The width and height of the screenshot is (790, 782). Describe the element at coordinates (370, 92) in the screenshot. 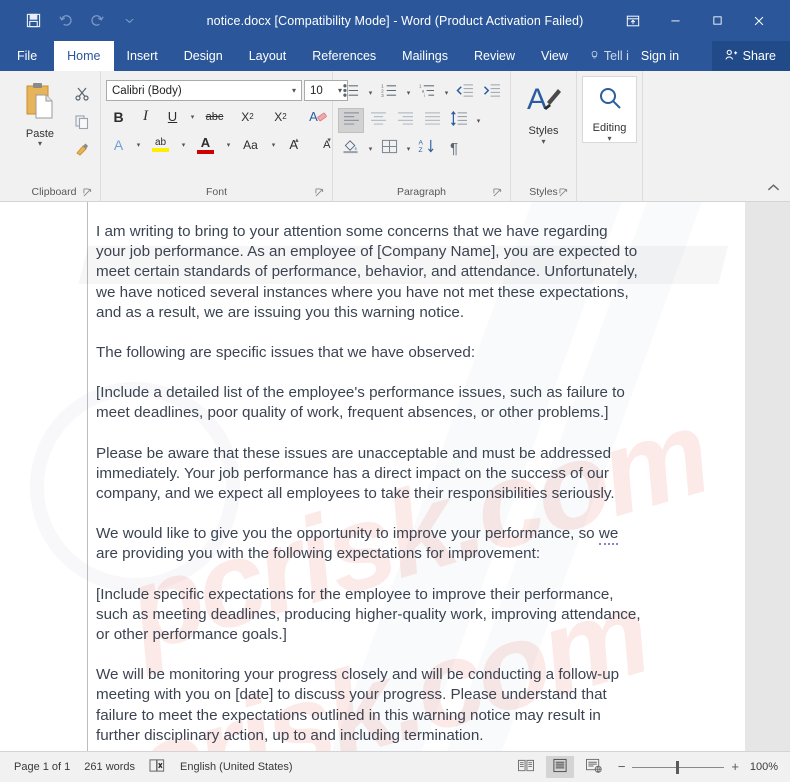

I see `bullets-dropdown: ▾` at that location.